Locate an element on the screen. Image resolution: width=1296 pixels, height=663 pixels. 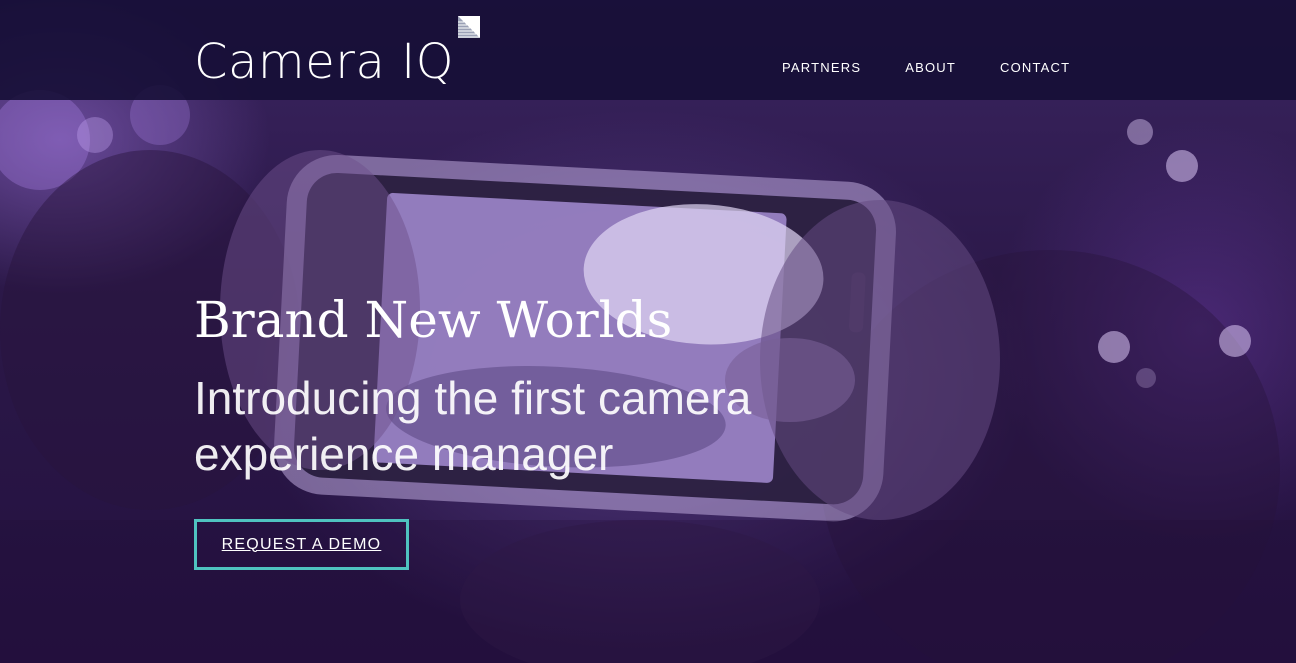
nav-link-partners: PARTNERS is located at coordinates (821, 70).